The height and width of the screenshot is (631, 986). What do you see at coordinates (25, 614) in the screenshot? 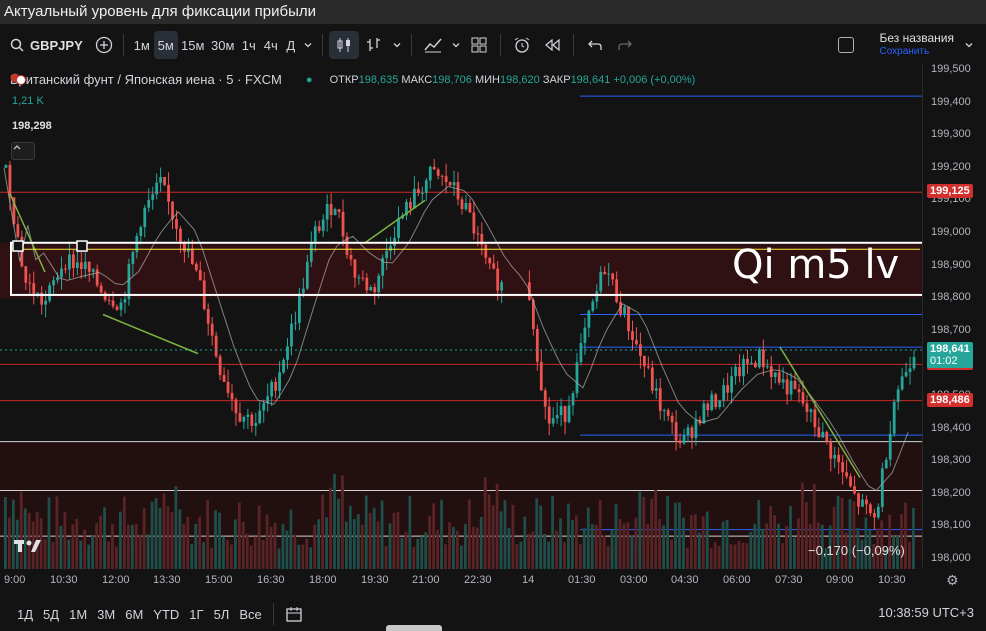
I see `range-button: 1Д` at bounding box center [25, 614].